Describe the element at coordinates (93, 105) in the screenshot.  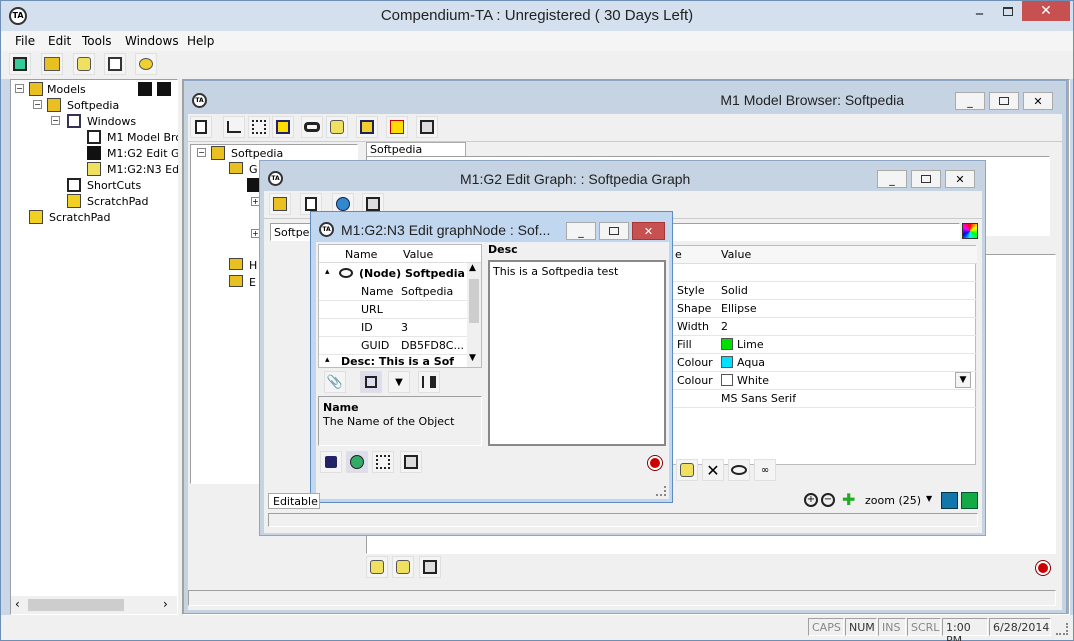
I see `tree-item-softpedia: Softpedia` at that location.